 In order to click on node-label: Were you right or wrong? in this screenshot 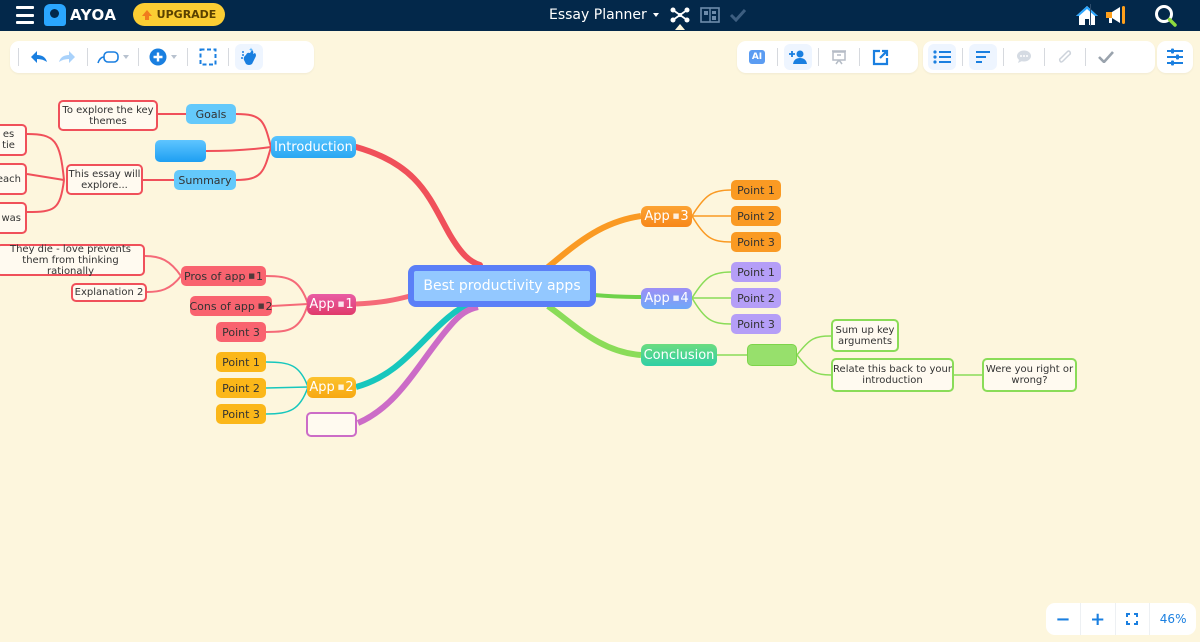, I will do `click(1029, 375)`.